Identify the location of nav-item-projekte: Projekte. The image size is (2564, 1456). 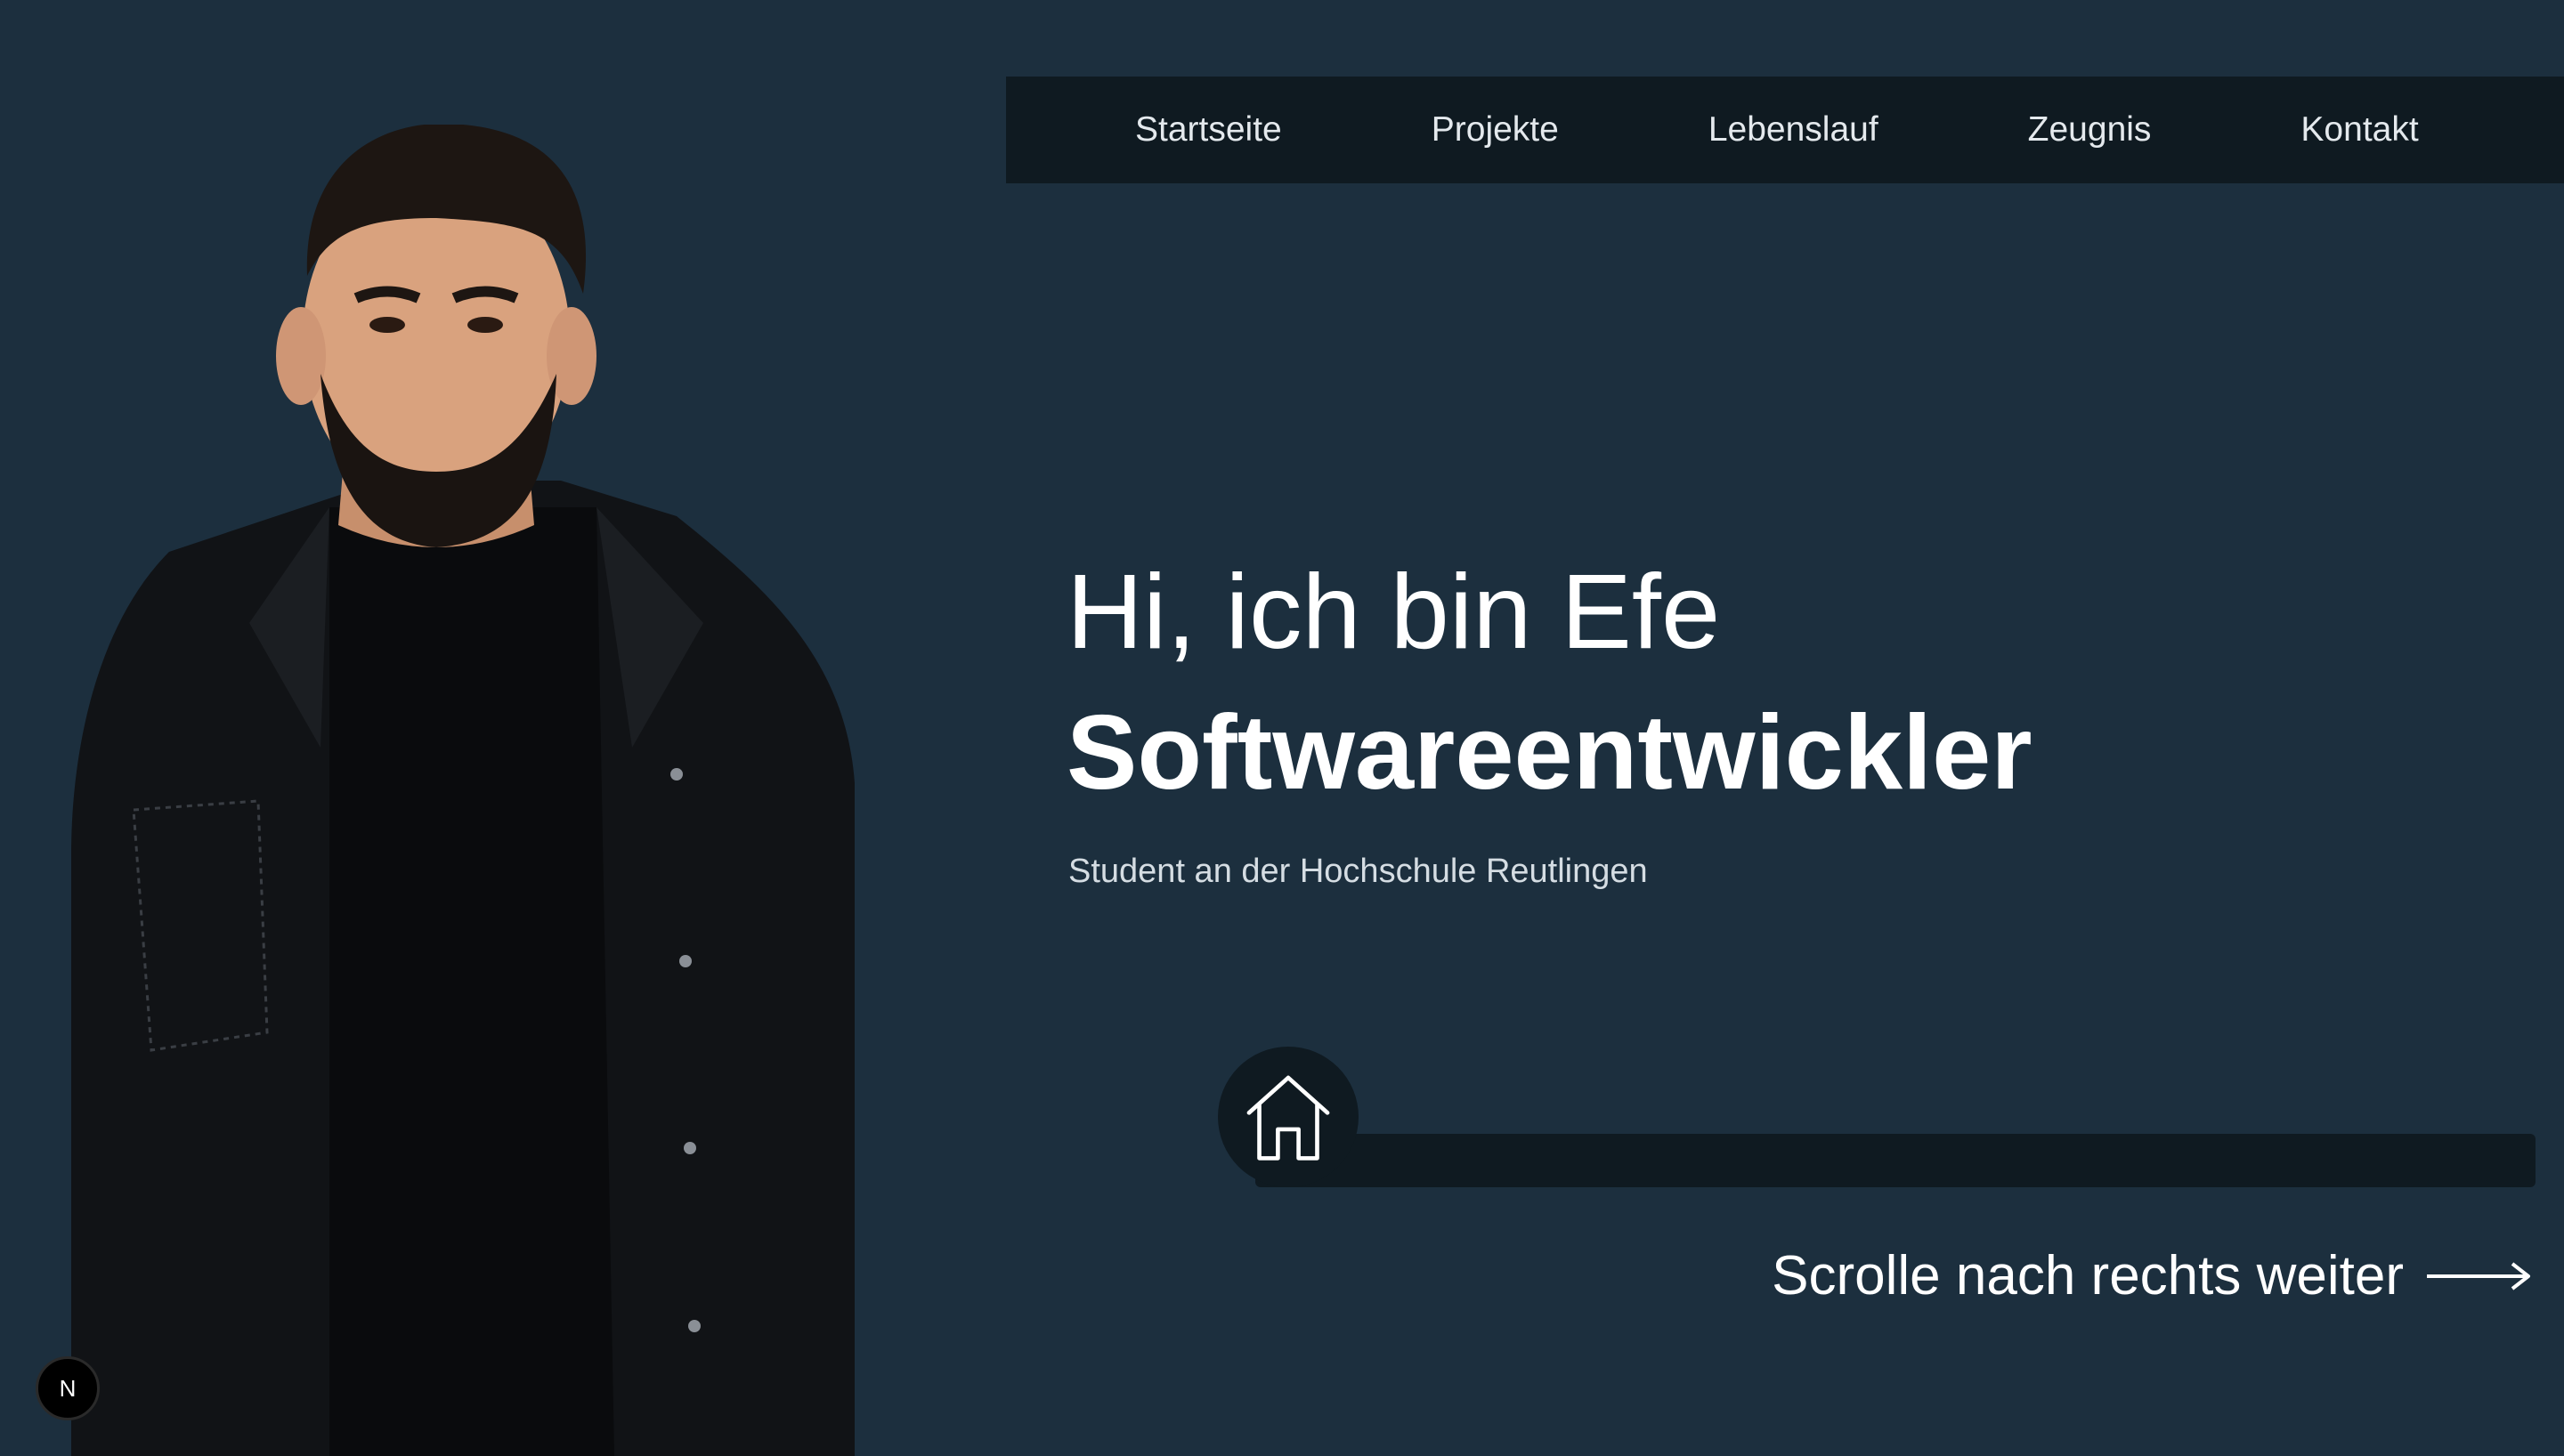
(1495, 130).